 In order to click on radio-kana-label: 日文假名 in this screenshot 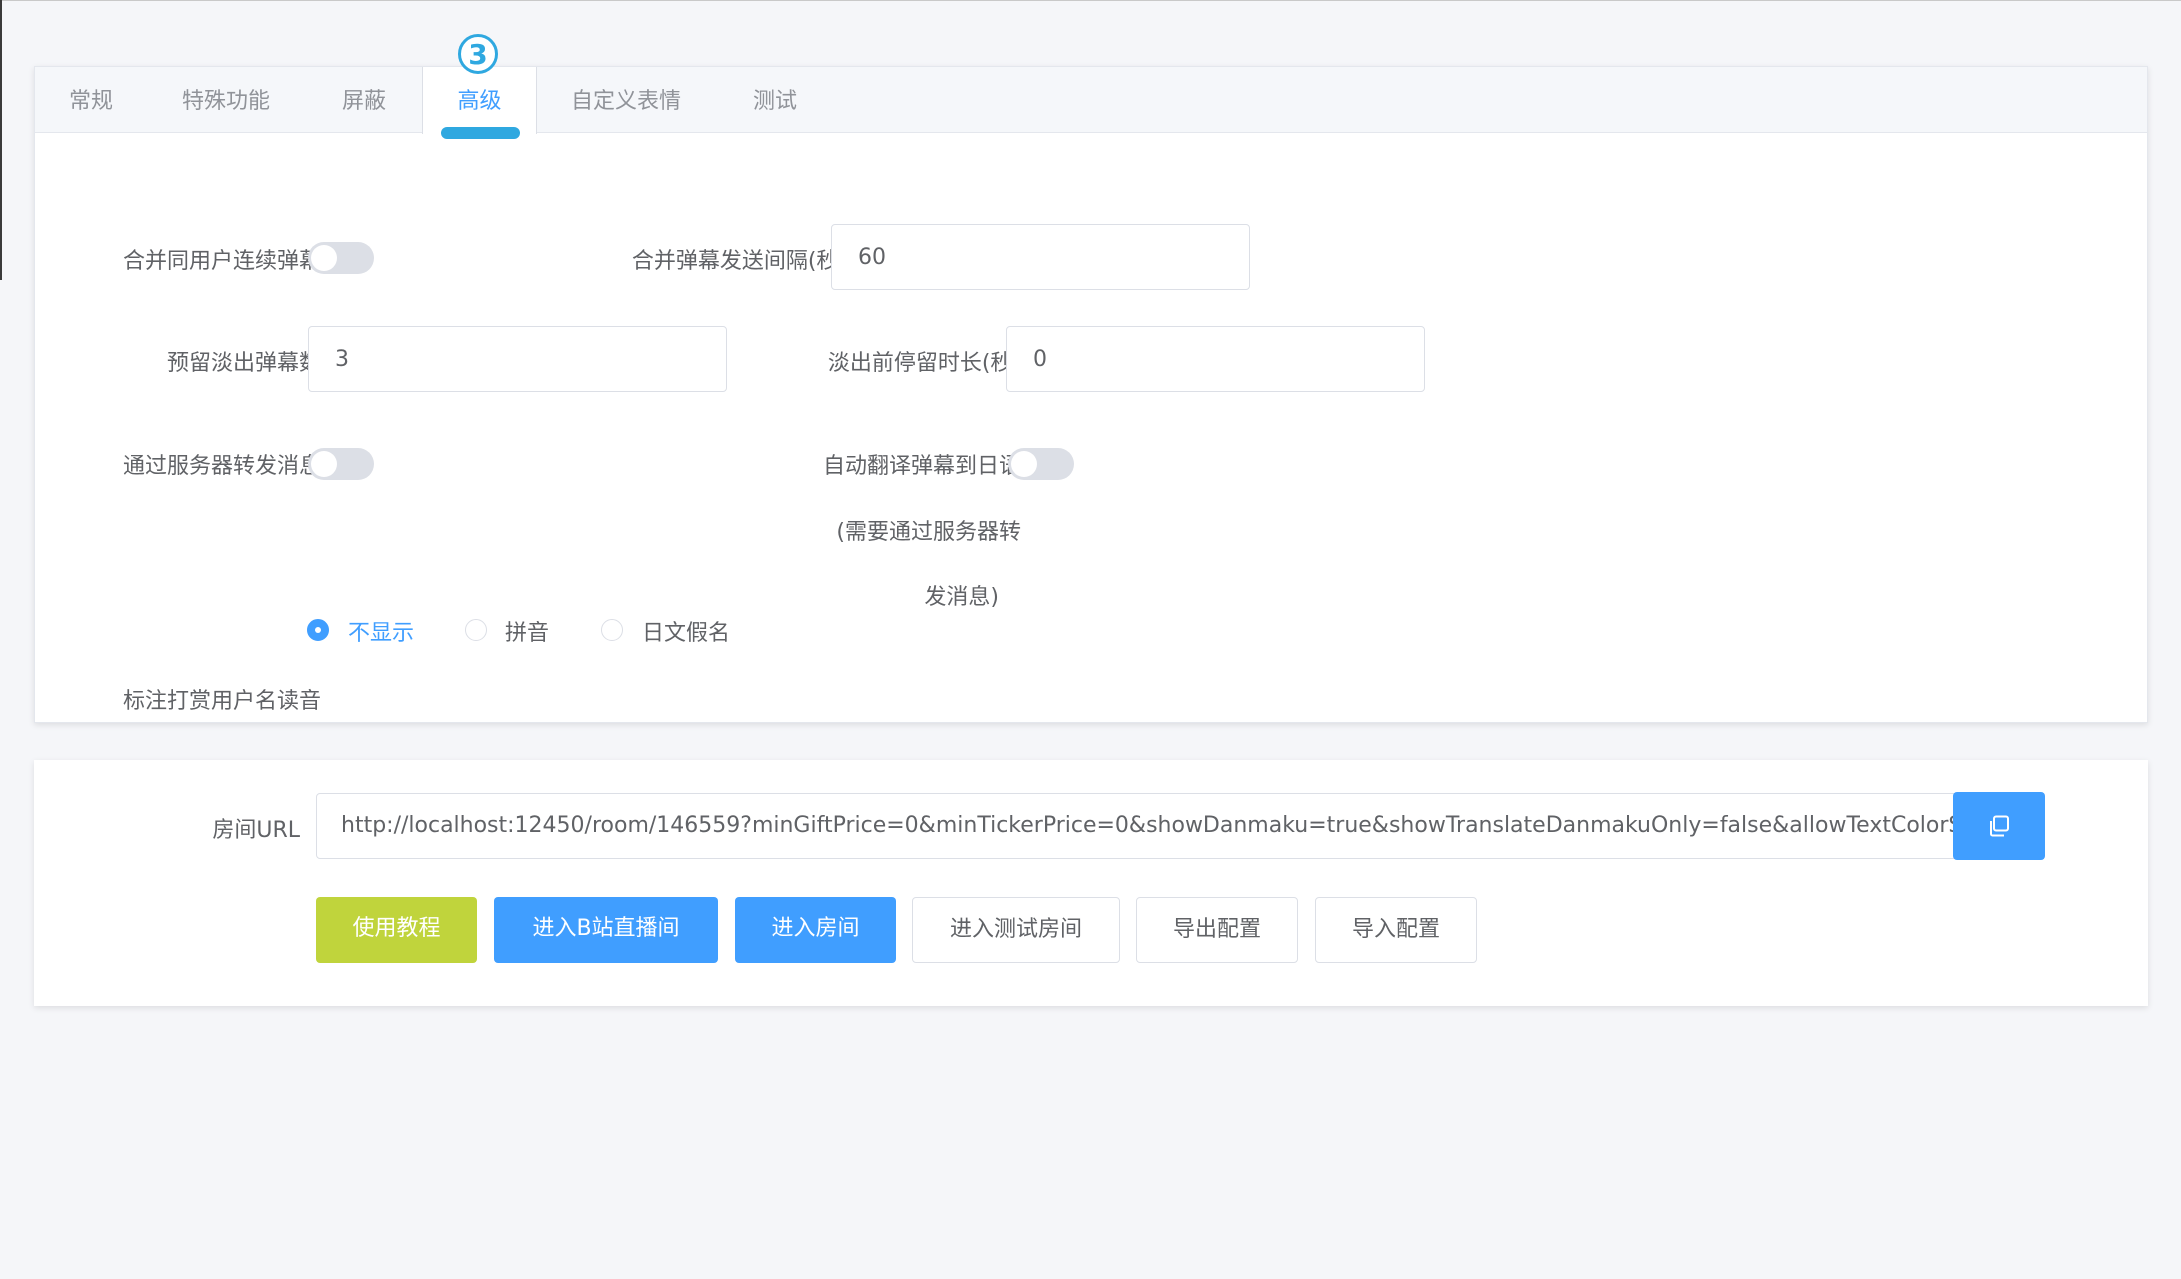, I will do `click(686, 631)`.